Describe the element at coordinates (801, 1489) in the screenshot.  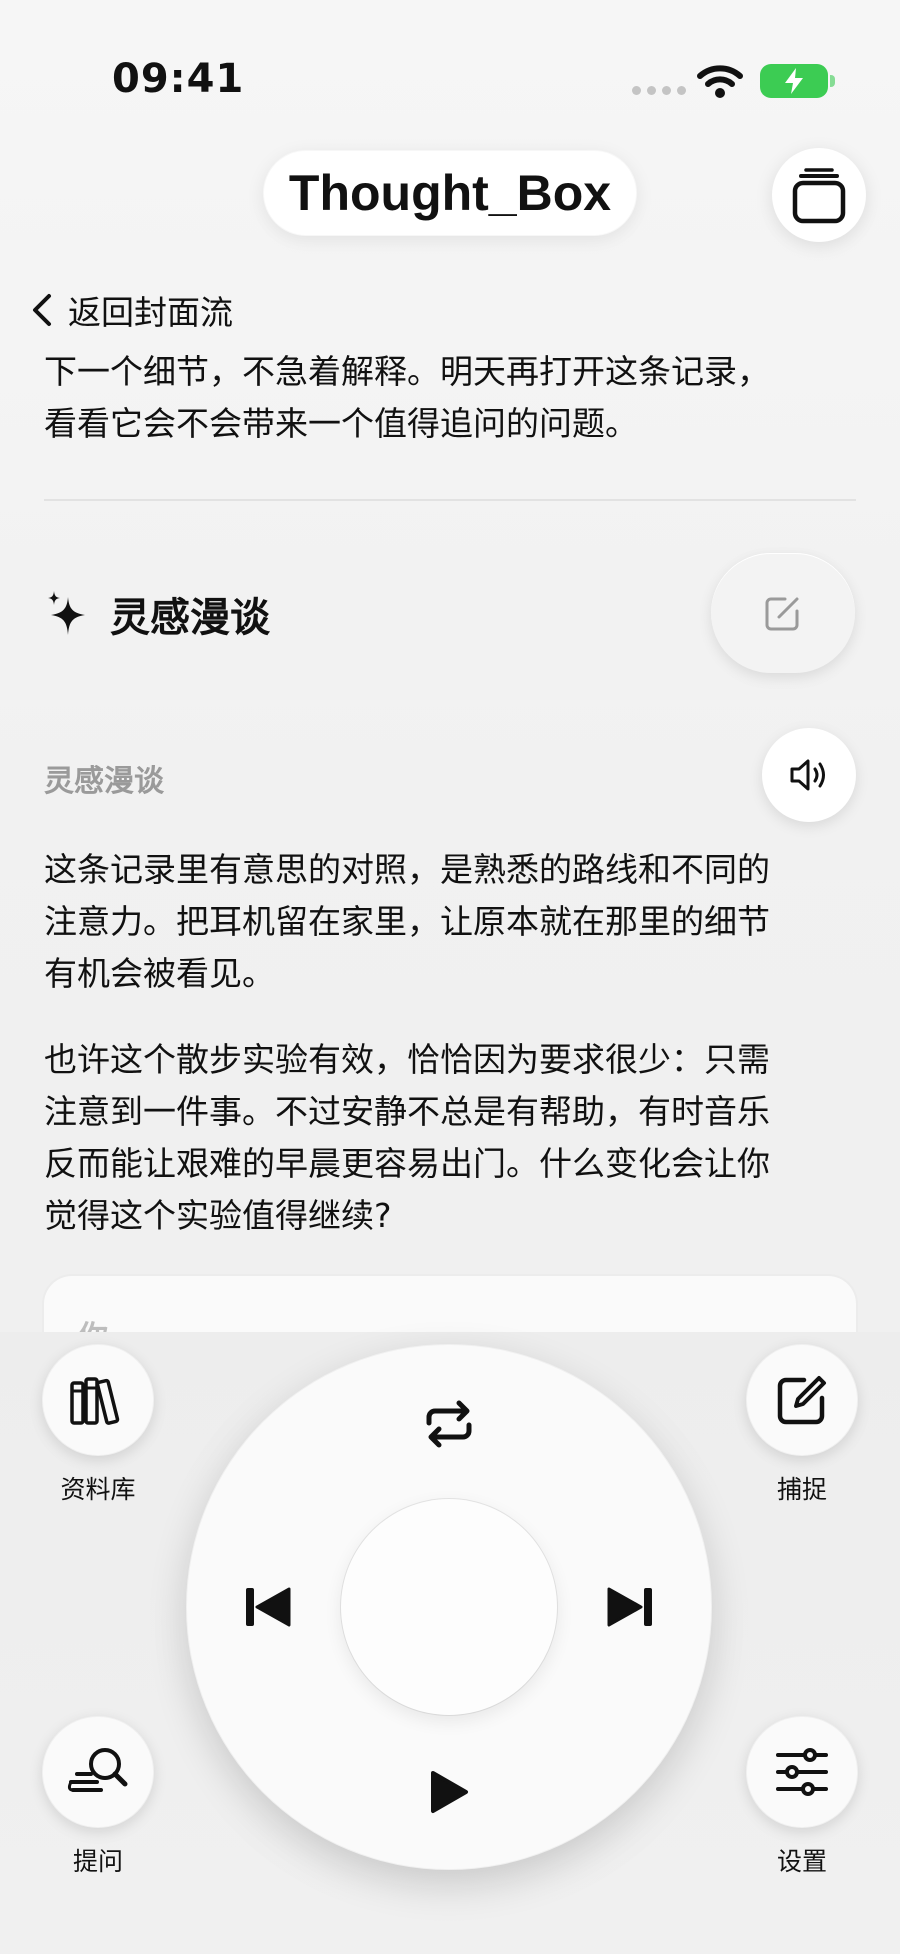
I see `capture-label: 捕捉` at that location.